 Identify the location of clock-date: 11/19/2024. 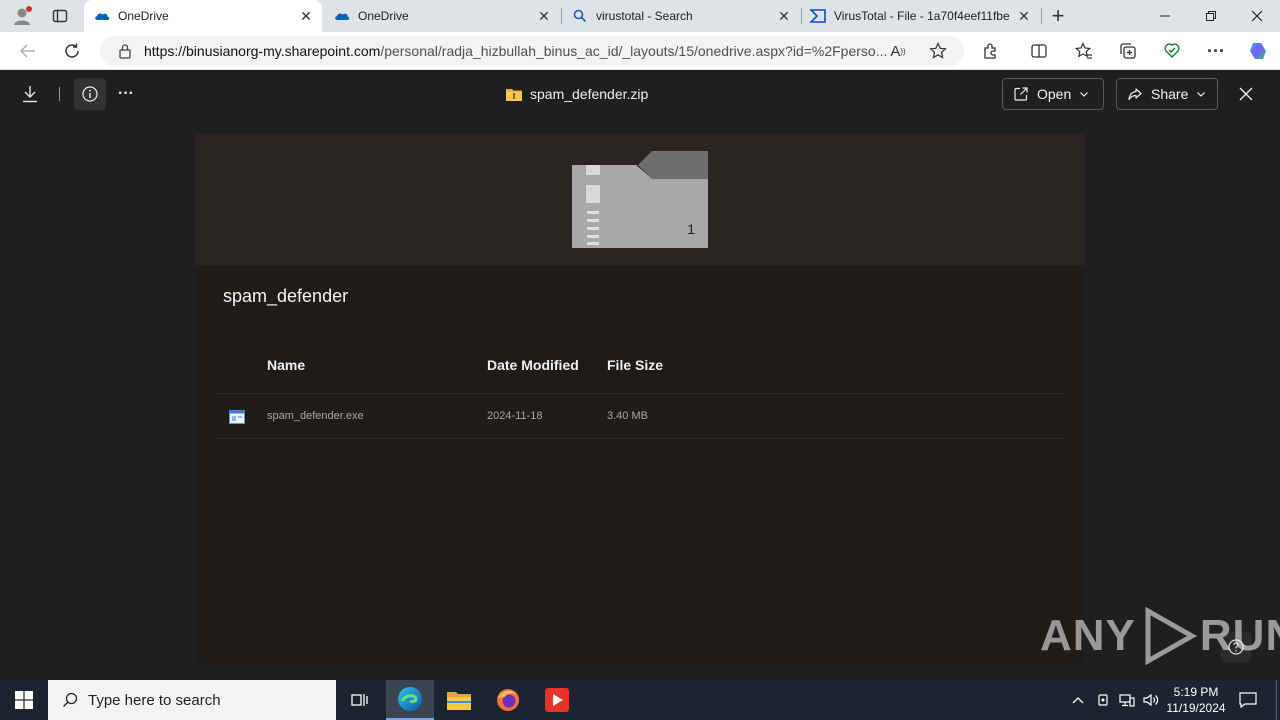
(1196, 708).